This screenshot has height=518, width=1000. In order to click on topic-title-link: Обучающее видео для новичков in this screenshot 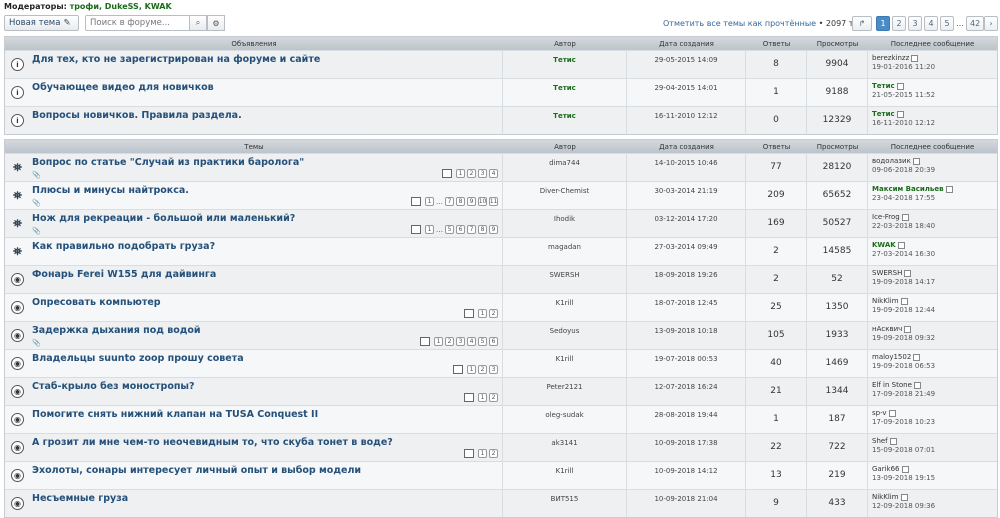, I will do `click(123, 87)`.